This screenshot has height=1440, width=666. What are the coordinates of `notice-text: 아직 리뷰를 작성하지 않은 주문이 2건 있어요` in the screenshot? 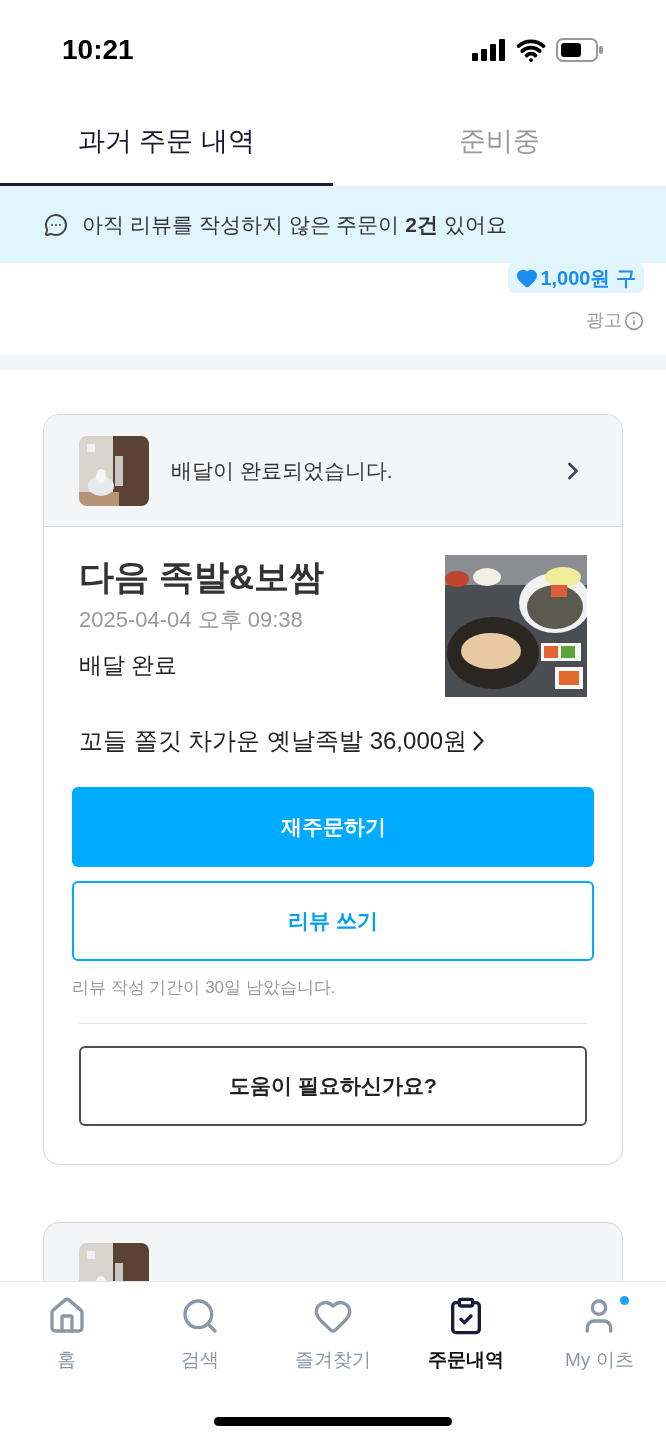 It's located at (294, 225).